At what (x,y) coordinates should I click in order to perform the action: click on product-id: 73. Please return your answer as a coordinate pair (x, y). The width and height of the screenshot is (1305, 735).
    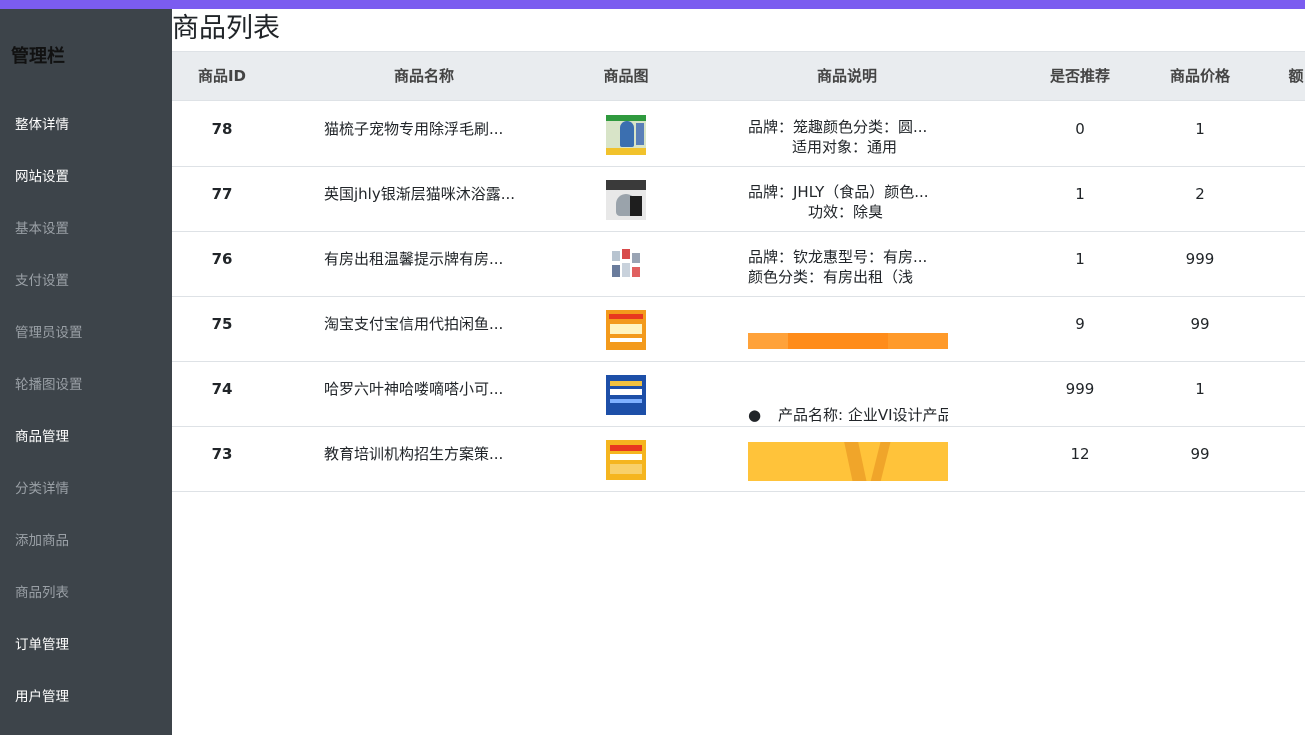
    Looking at the image, I should click on (222, 454).